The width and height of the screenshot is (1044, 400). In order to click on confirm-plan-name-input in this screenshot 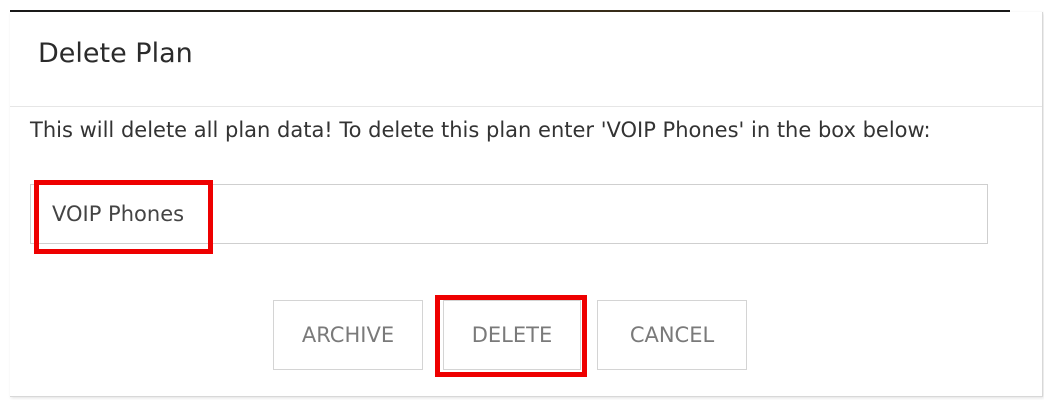, I will do `click(509, 214)`.